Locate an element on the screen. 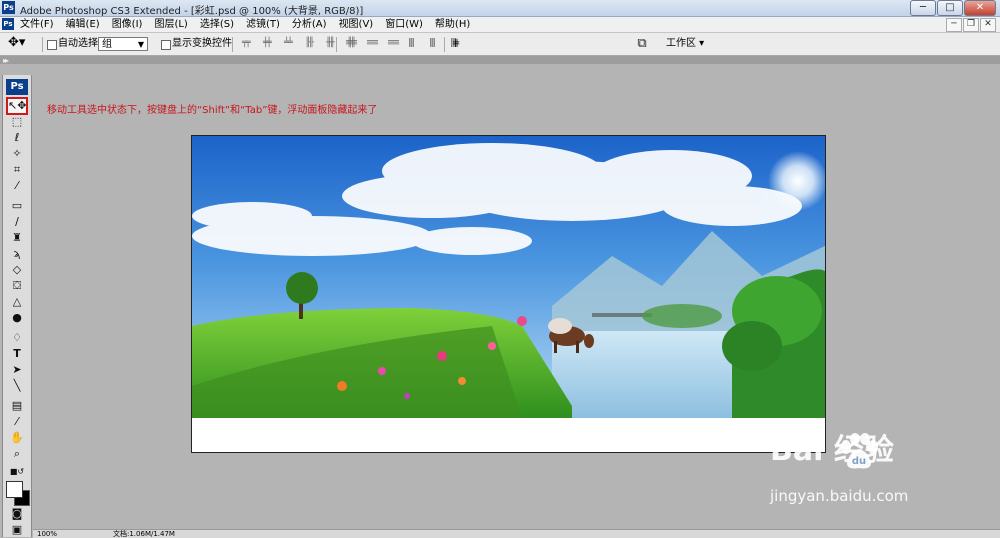 The width and height of the screenshot is (1000, 538). hand-tool-icon: ✋ is located at coordinates (17, 438).